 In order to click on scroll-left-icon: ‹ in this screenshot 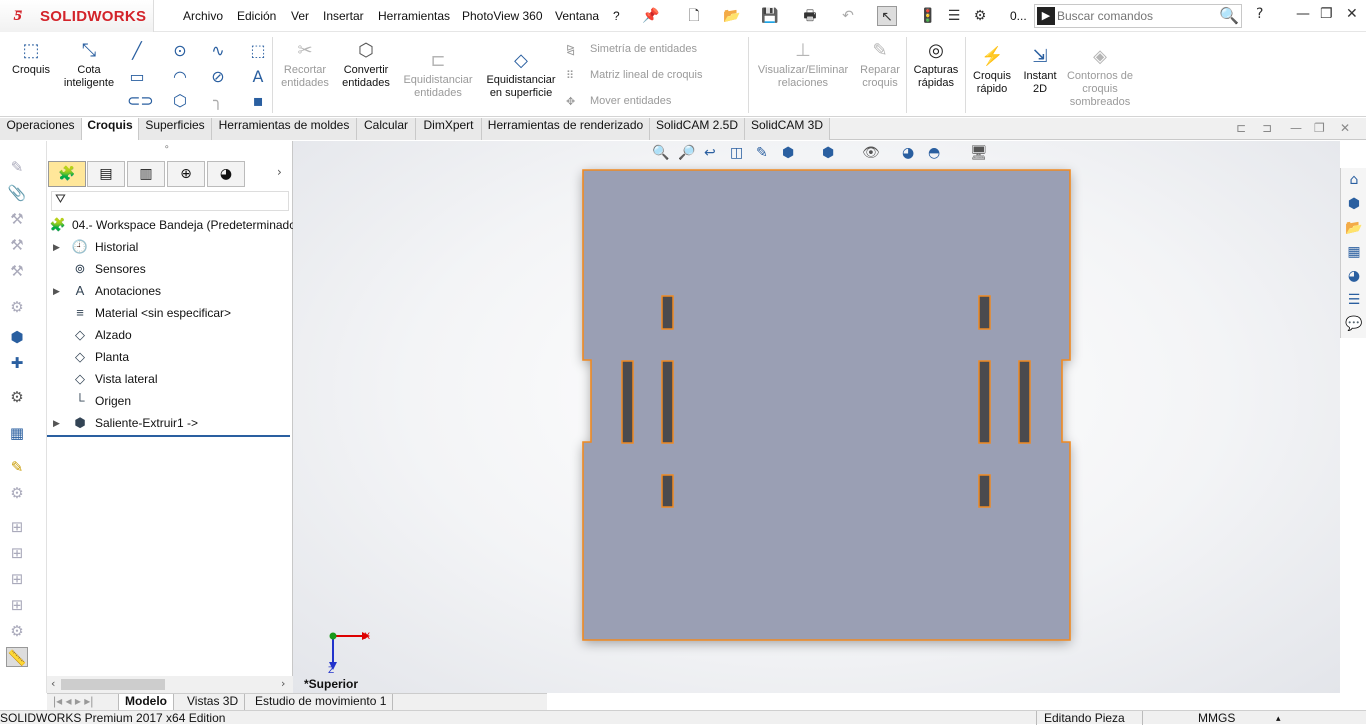, I will do `click(53, 683)`.